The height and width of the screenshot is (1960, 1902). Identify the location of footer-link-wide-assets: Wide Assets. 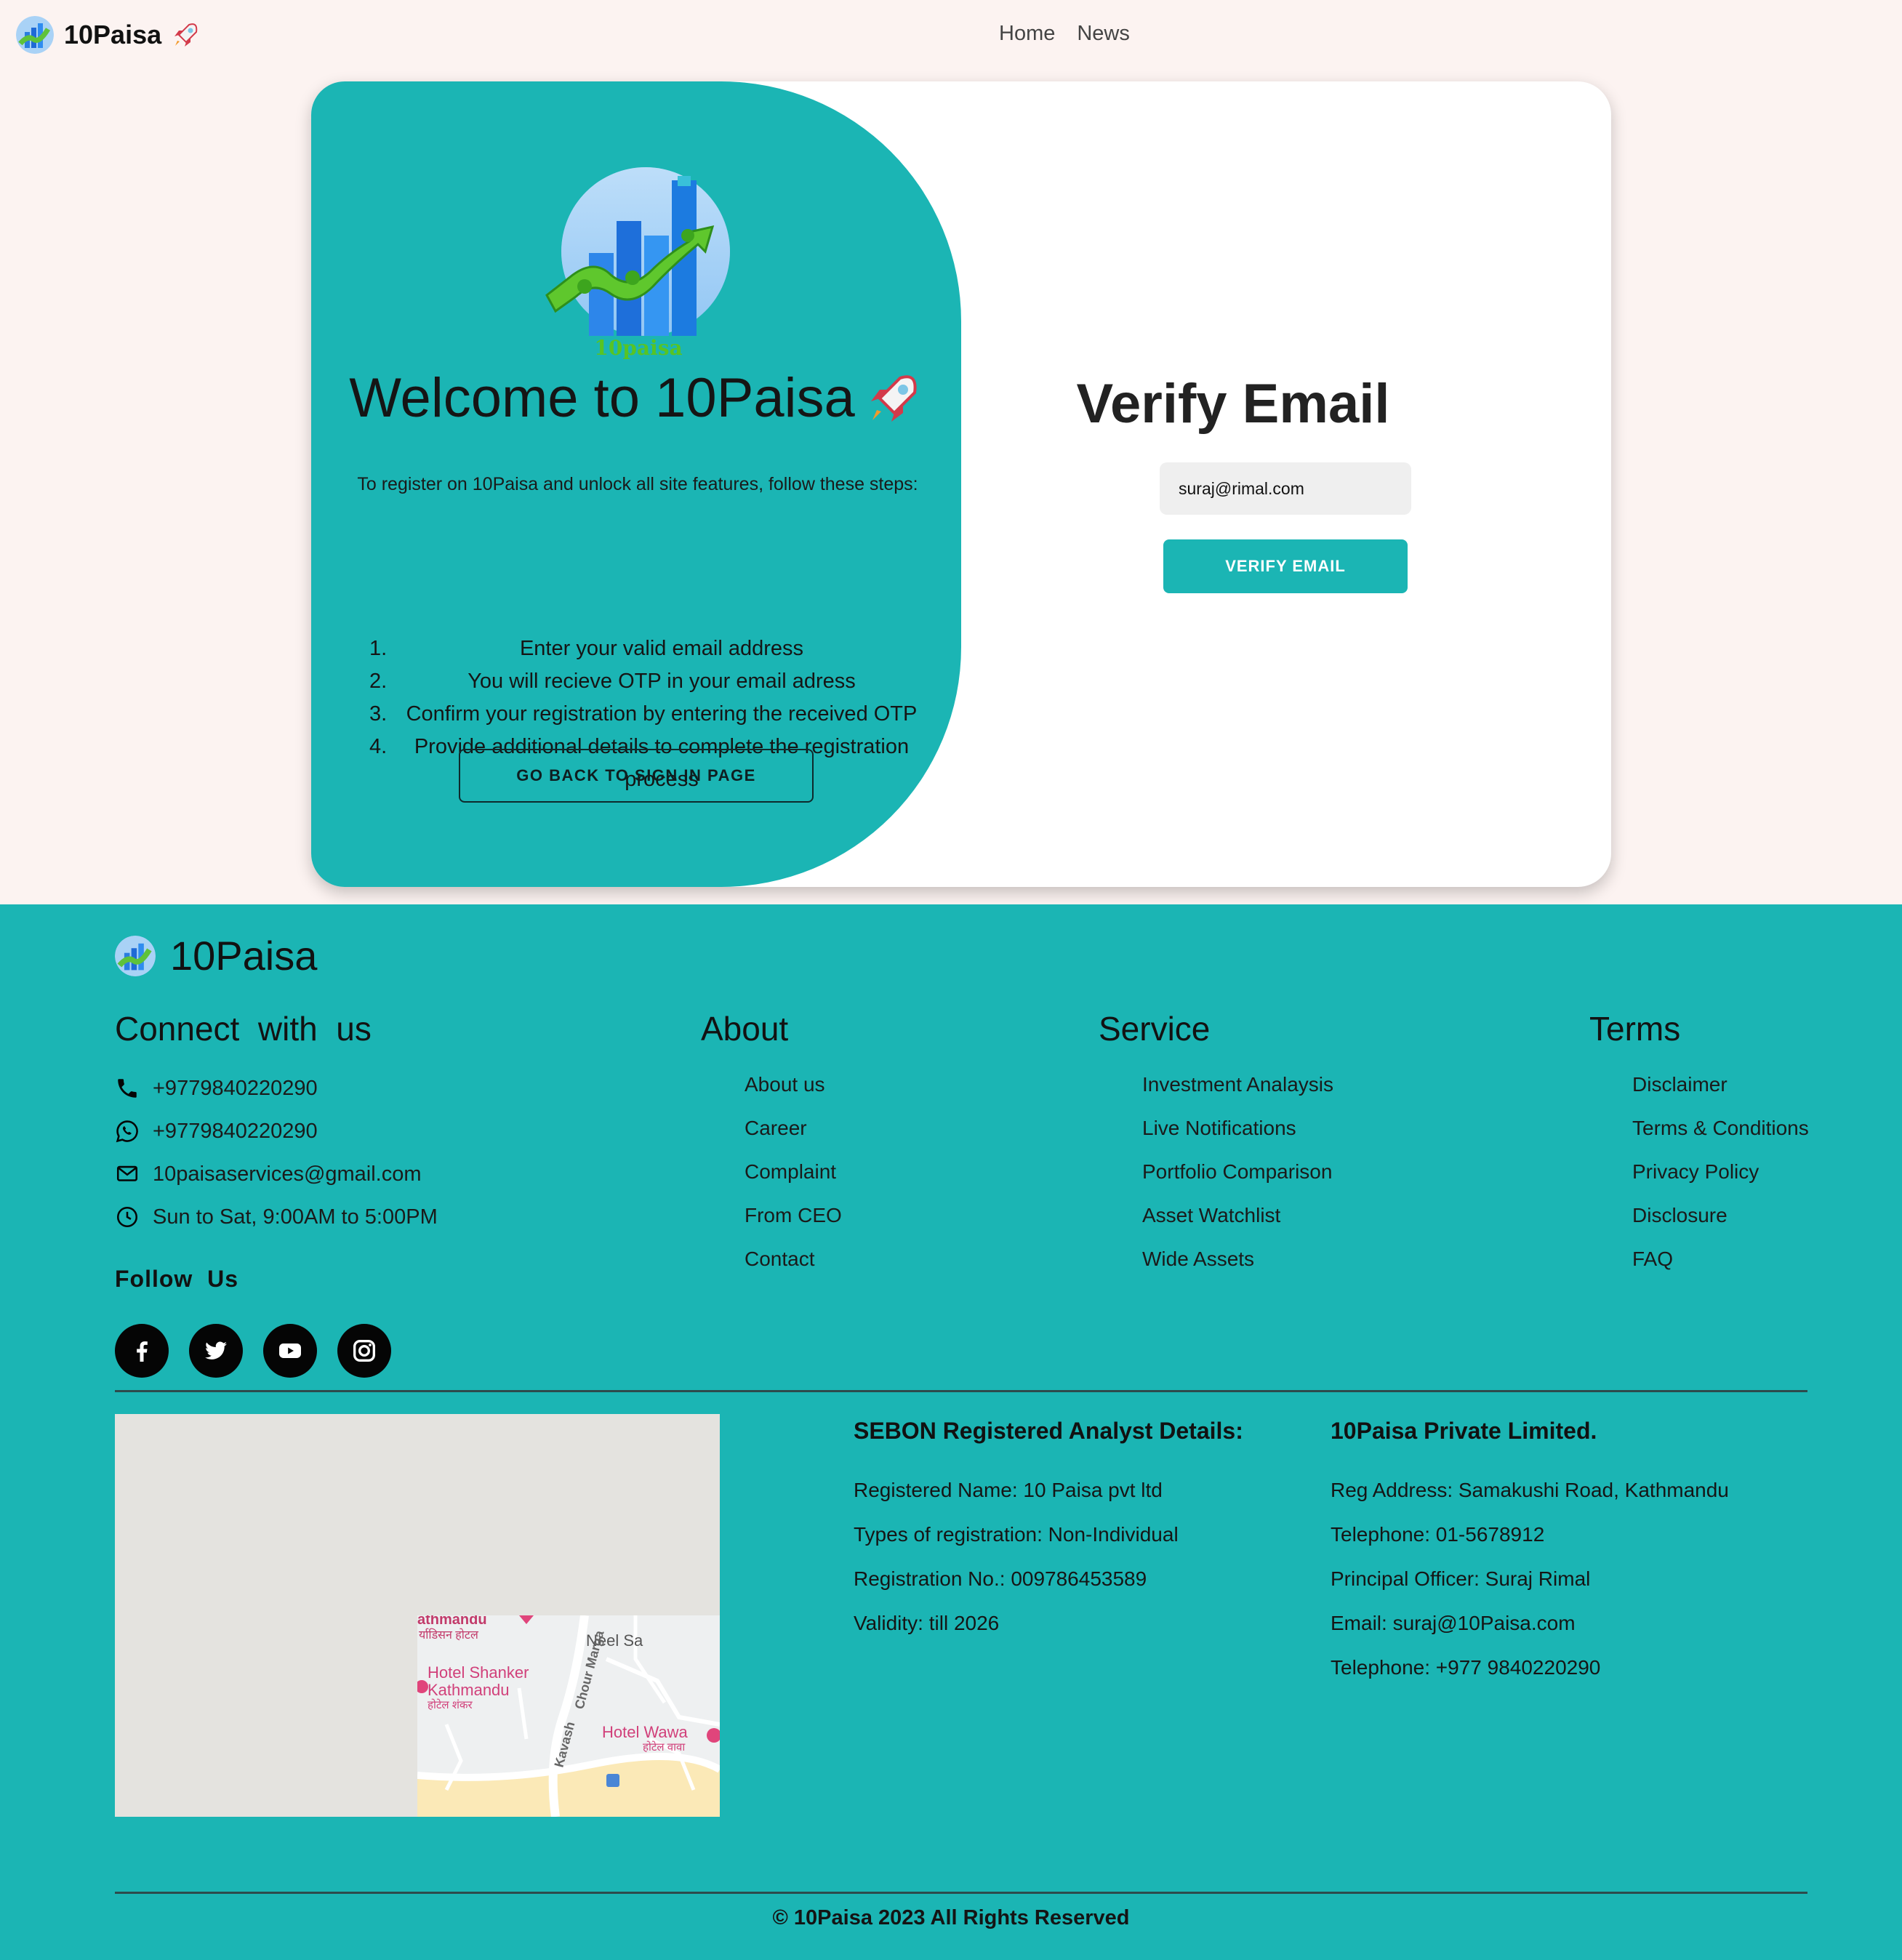
(1237, 1270).